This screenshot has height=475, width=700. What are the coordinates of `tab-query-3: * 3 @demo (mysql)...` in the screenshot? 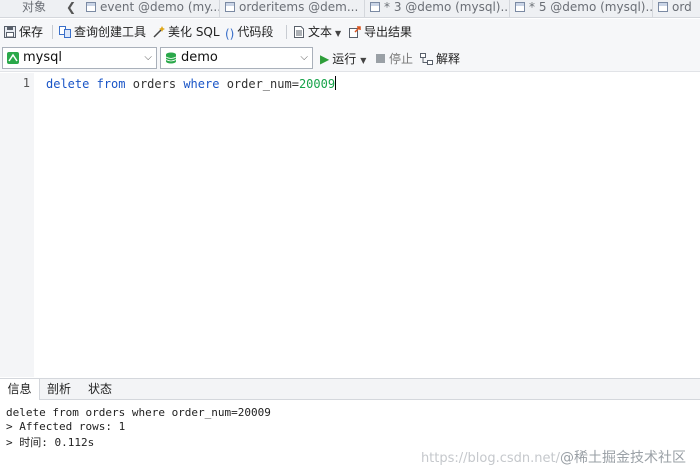 It's located at (438, 8).